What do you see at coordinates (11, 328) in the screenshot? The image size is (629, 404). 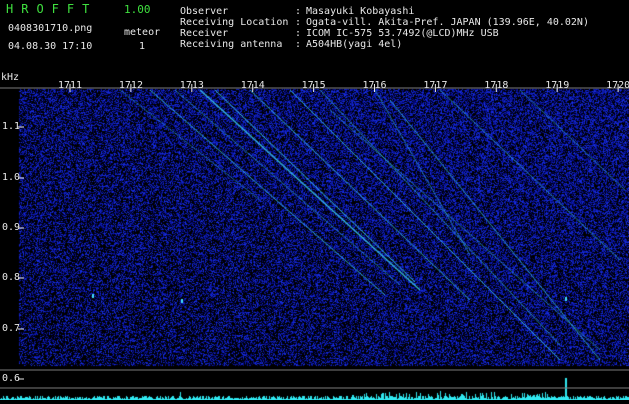 I see `y-tick-label: 0.7` at bounding box center [11, 328].